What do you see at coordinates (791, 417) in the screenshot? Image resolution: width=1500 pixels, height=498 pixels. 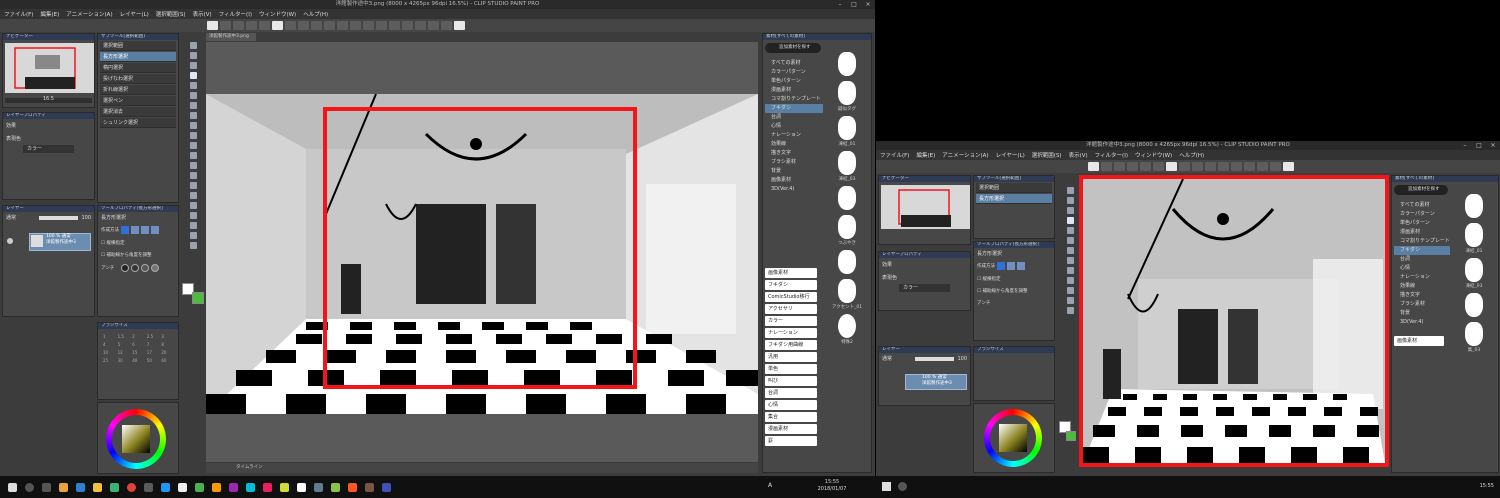 I see `material-tag: 集合` at bounding box center [791, 417].